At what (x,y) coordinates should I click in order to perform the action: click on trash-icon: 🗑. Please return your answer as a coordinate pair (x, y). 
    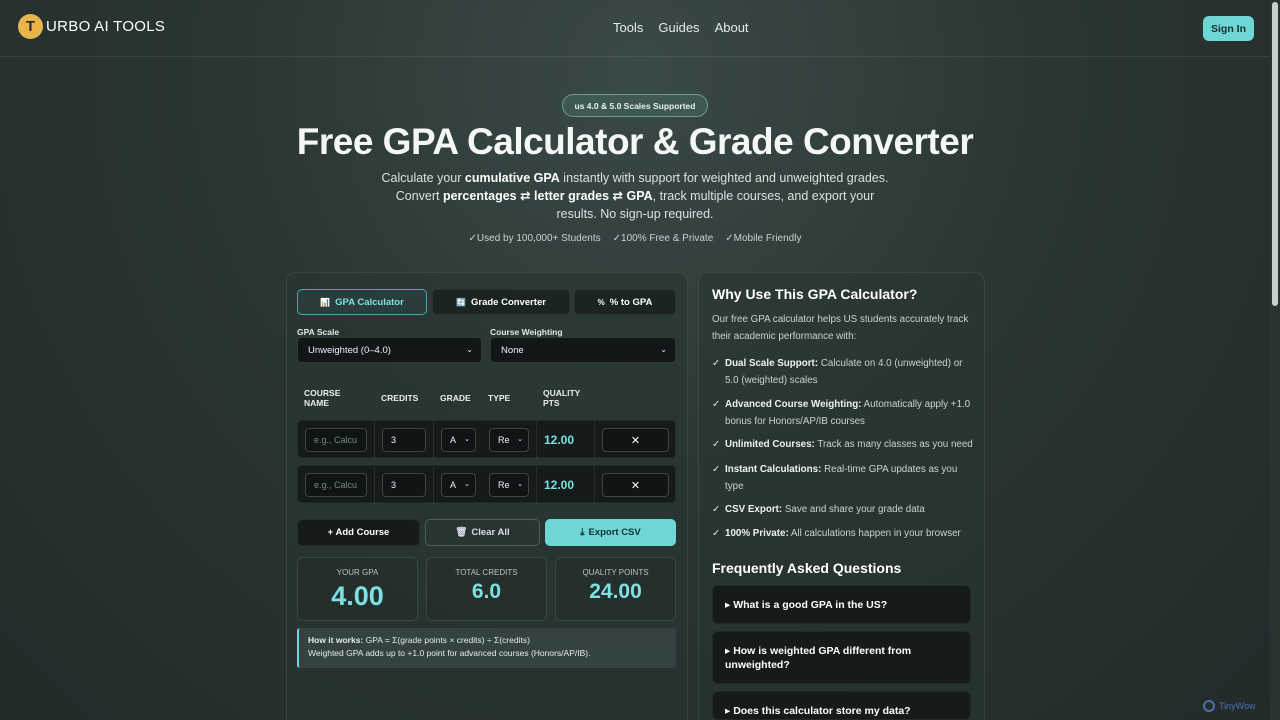
    Looking at the image, I should click on (461, 532).